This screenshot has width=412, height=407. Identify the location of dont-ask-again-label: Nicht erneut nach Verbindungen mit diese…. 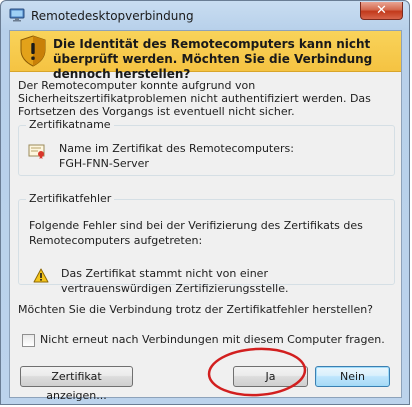
(212, 339).